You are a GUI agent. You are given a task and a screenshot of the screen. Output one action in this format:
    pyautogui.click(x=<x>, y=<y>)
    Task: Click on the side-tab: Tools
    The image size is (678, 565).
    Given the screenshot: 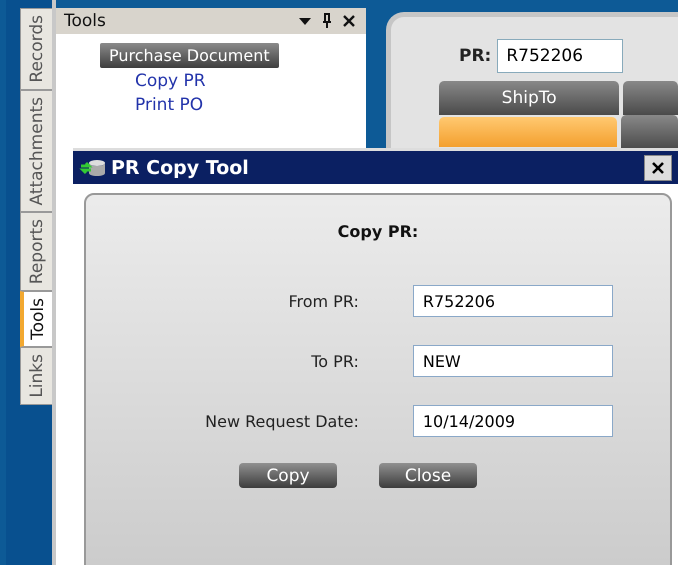 What is the action you would take?
    pyautogui.click(x=36, y=319)
    